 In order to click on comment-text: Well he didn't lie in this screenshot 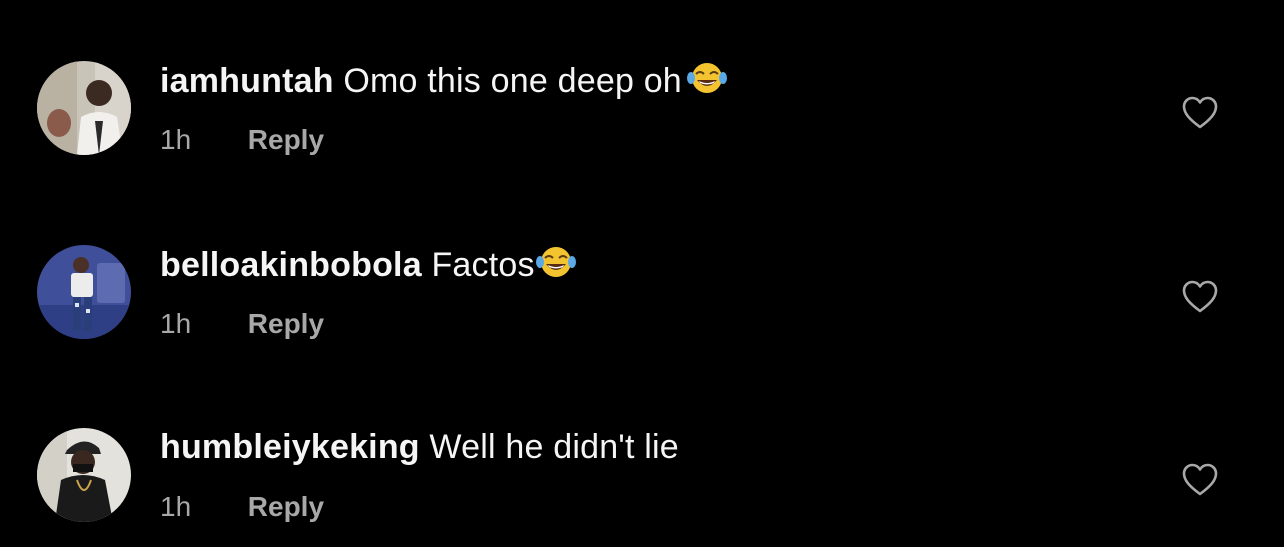, I will do `click(554, 447)`.